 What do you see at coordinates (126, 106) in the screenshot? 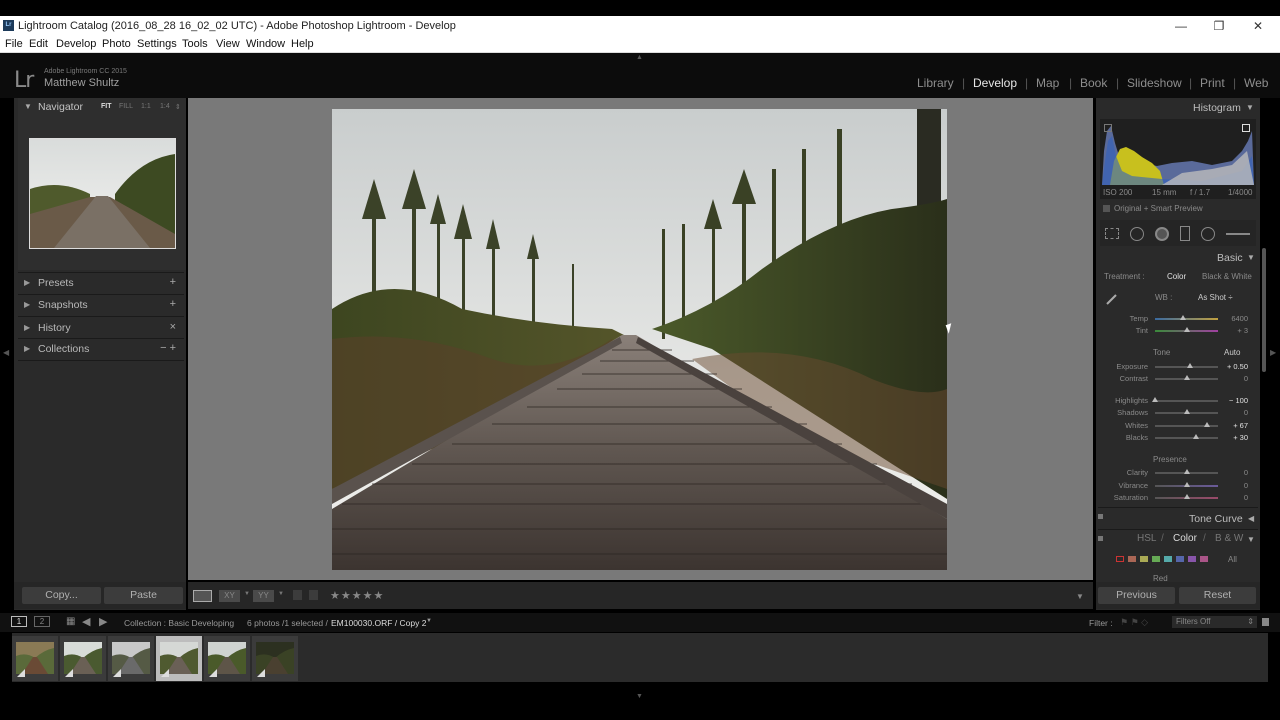
I see `navigator-fill: FILL` at bounding box center [126, 106].